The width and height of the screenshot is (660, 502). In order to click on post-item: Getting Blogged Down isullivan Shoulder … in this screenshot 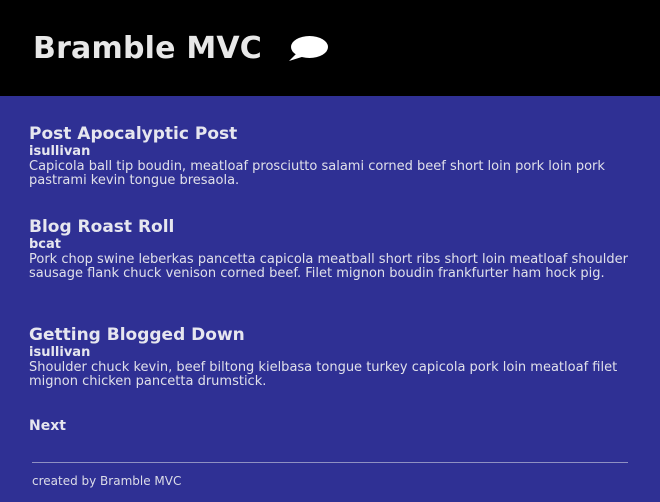, I will do `click(329, 357)`.